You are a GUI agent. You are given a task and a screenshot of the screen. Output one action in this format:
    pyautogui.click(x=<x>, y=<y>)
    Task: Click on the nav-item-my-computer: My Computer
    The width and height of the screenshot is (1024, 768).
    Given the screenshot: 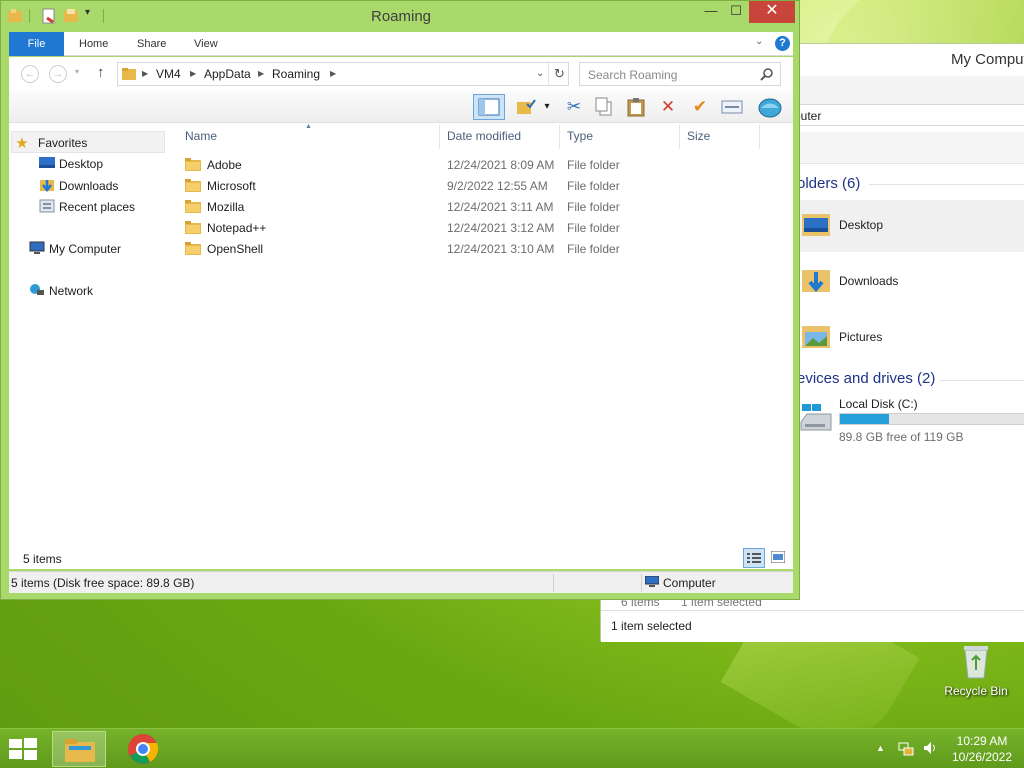 What is the action you would take?
    pyautogui.click(x=75, y=248)
    